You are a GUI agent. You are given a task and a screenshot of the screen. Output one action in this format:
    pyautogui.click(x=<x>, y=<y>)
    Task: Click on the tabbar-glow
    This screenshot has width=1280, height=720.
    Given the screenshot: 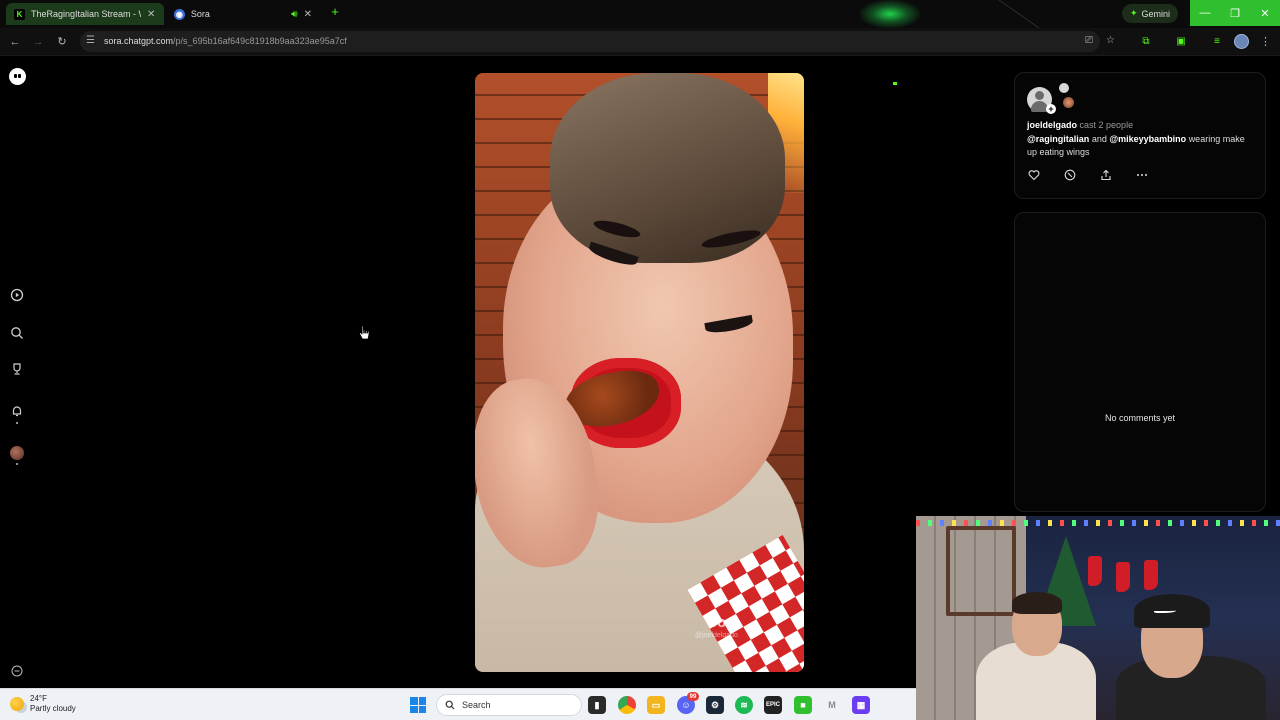 What is the action you would take?
    pyautogui.click(x=890, y=14)
    